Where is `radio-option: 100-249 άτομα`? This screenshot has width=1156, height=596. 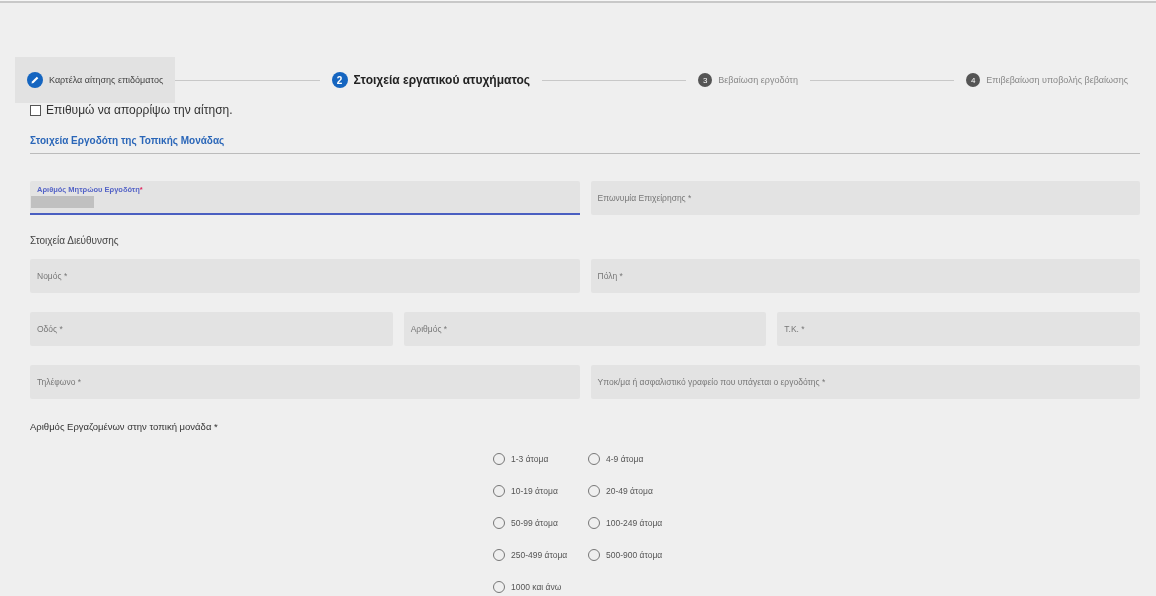 radio-option: 100-249 άτομα is located at coordinates (625, 523).